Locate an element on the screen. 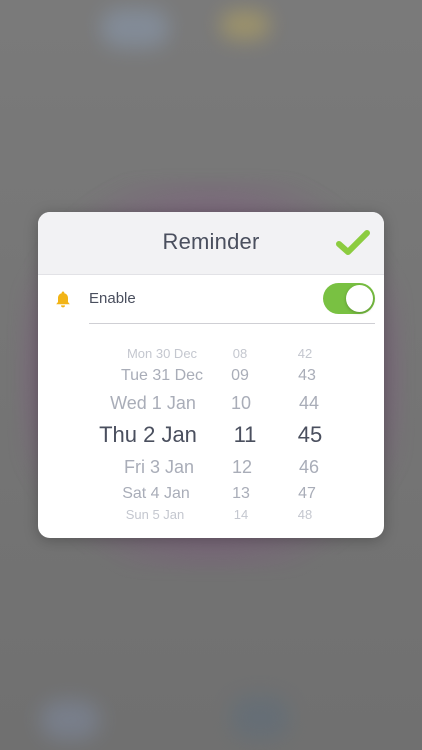  picker-minute-item: 43 is located at coordinates (307, 376).